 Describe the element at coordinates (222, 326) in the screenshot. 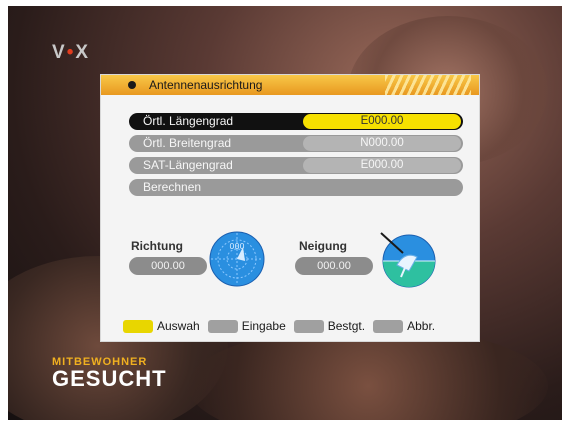

I see `ok-key-icon` at that location.